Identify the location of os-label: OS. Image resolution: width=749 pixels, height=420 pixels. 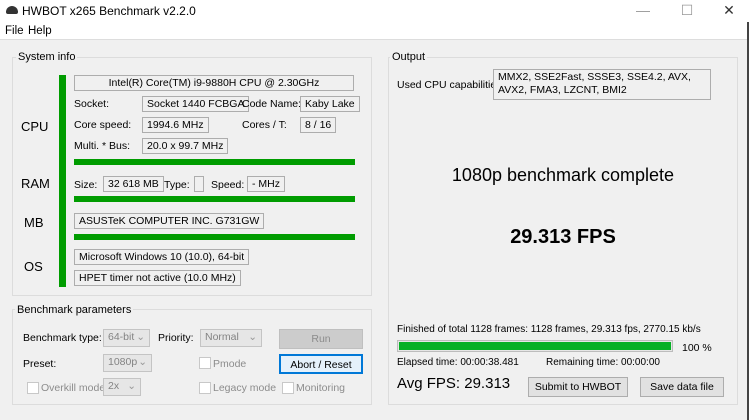
(33, 266).